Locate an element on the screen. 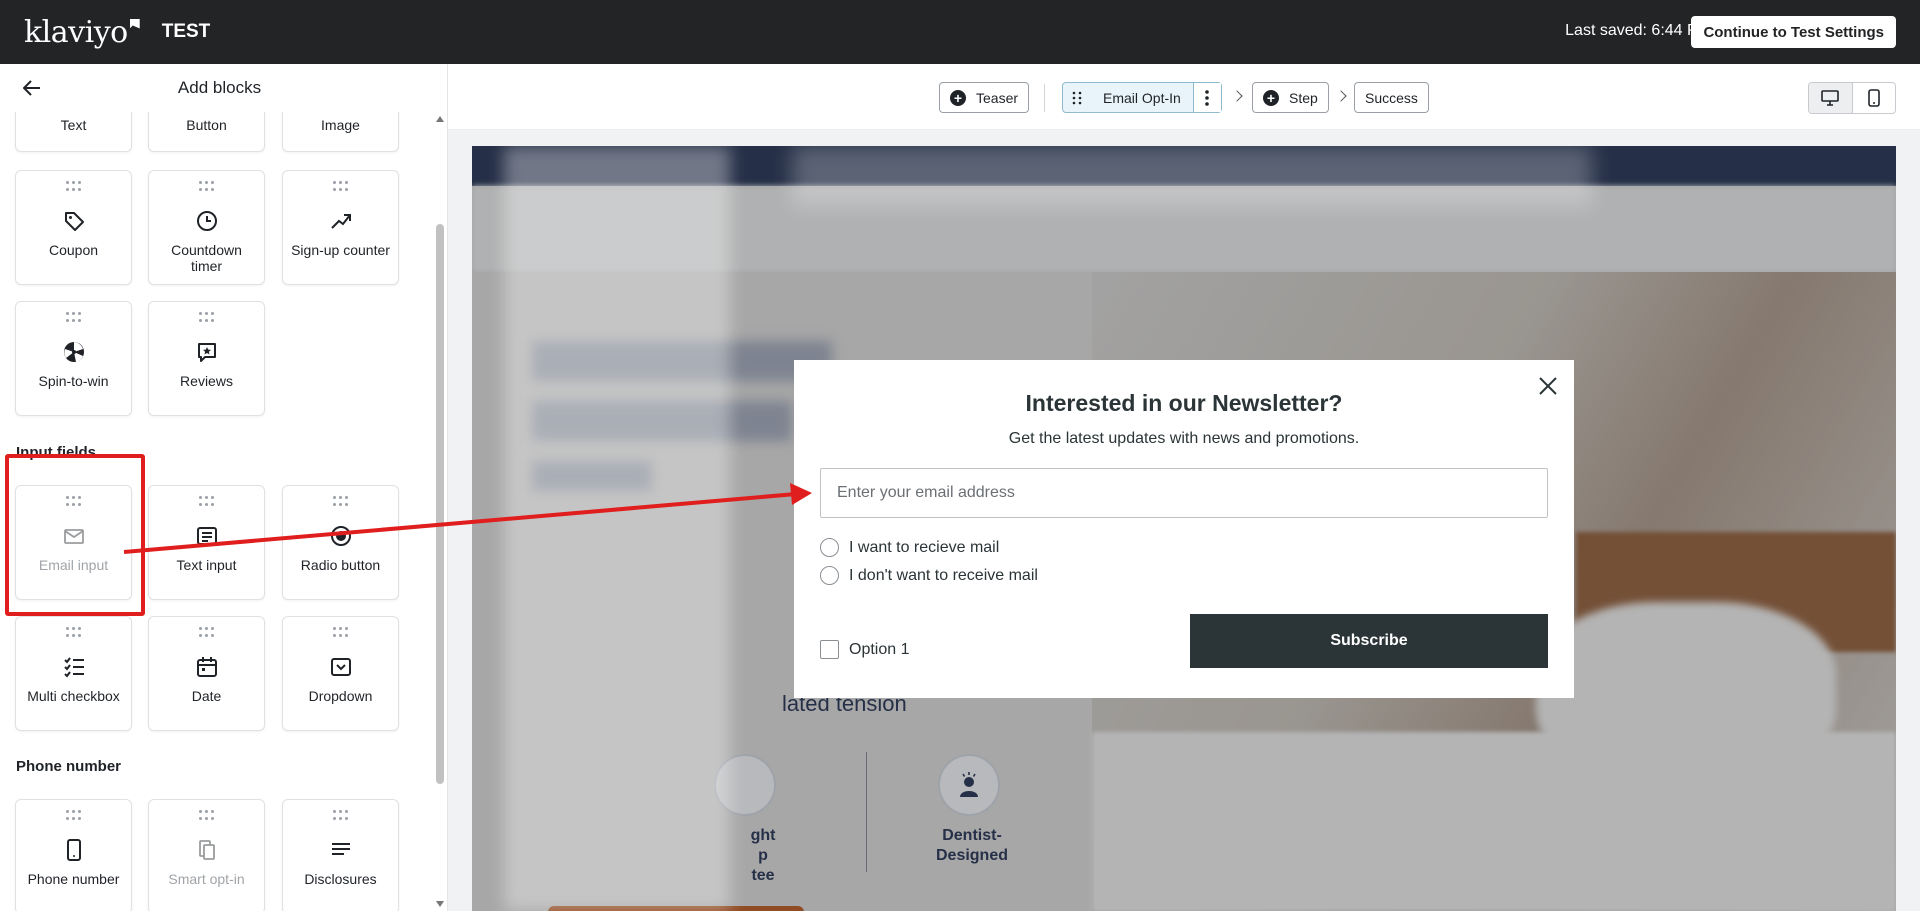  calendar-icon is located at coordinates (207, 667).